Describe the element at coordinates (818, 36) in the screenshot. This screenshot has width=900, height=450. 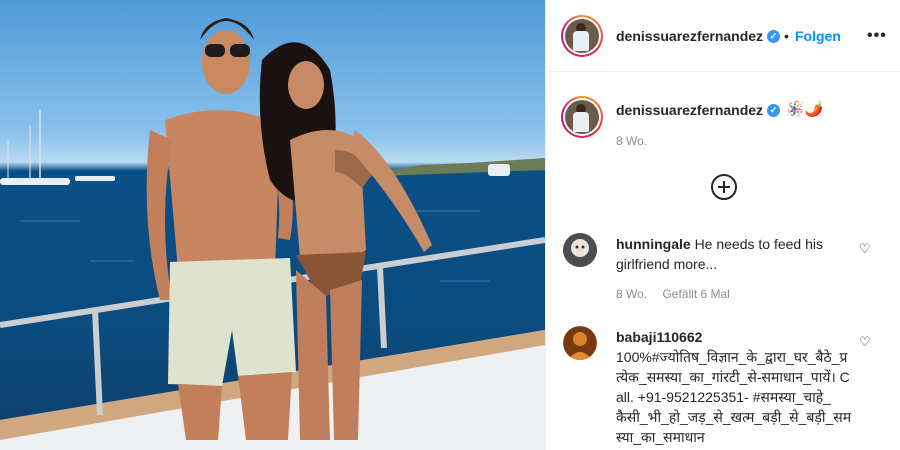
I see `follow-button: Folgen` at that location.